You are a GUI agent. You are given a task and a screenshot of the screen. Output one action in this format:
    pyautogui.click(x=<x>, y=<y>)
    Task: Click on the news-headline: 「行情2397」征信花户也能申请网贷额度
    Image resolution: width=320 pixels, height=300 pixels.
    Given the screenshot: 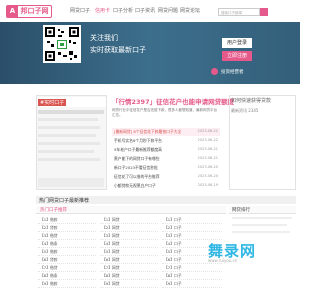 What is the action you would take?
    pyautogui.click(x=173, y=101)
    